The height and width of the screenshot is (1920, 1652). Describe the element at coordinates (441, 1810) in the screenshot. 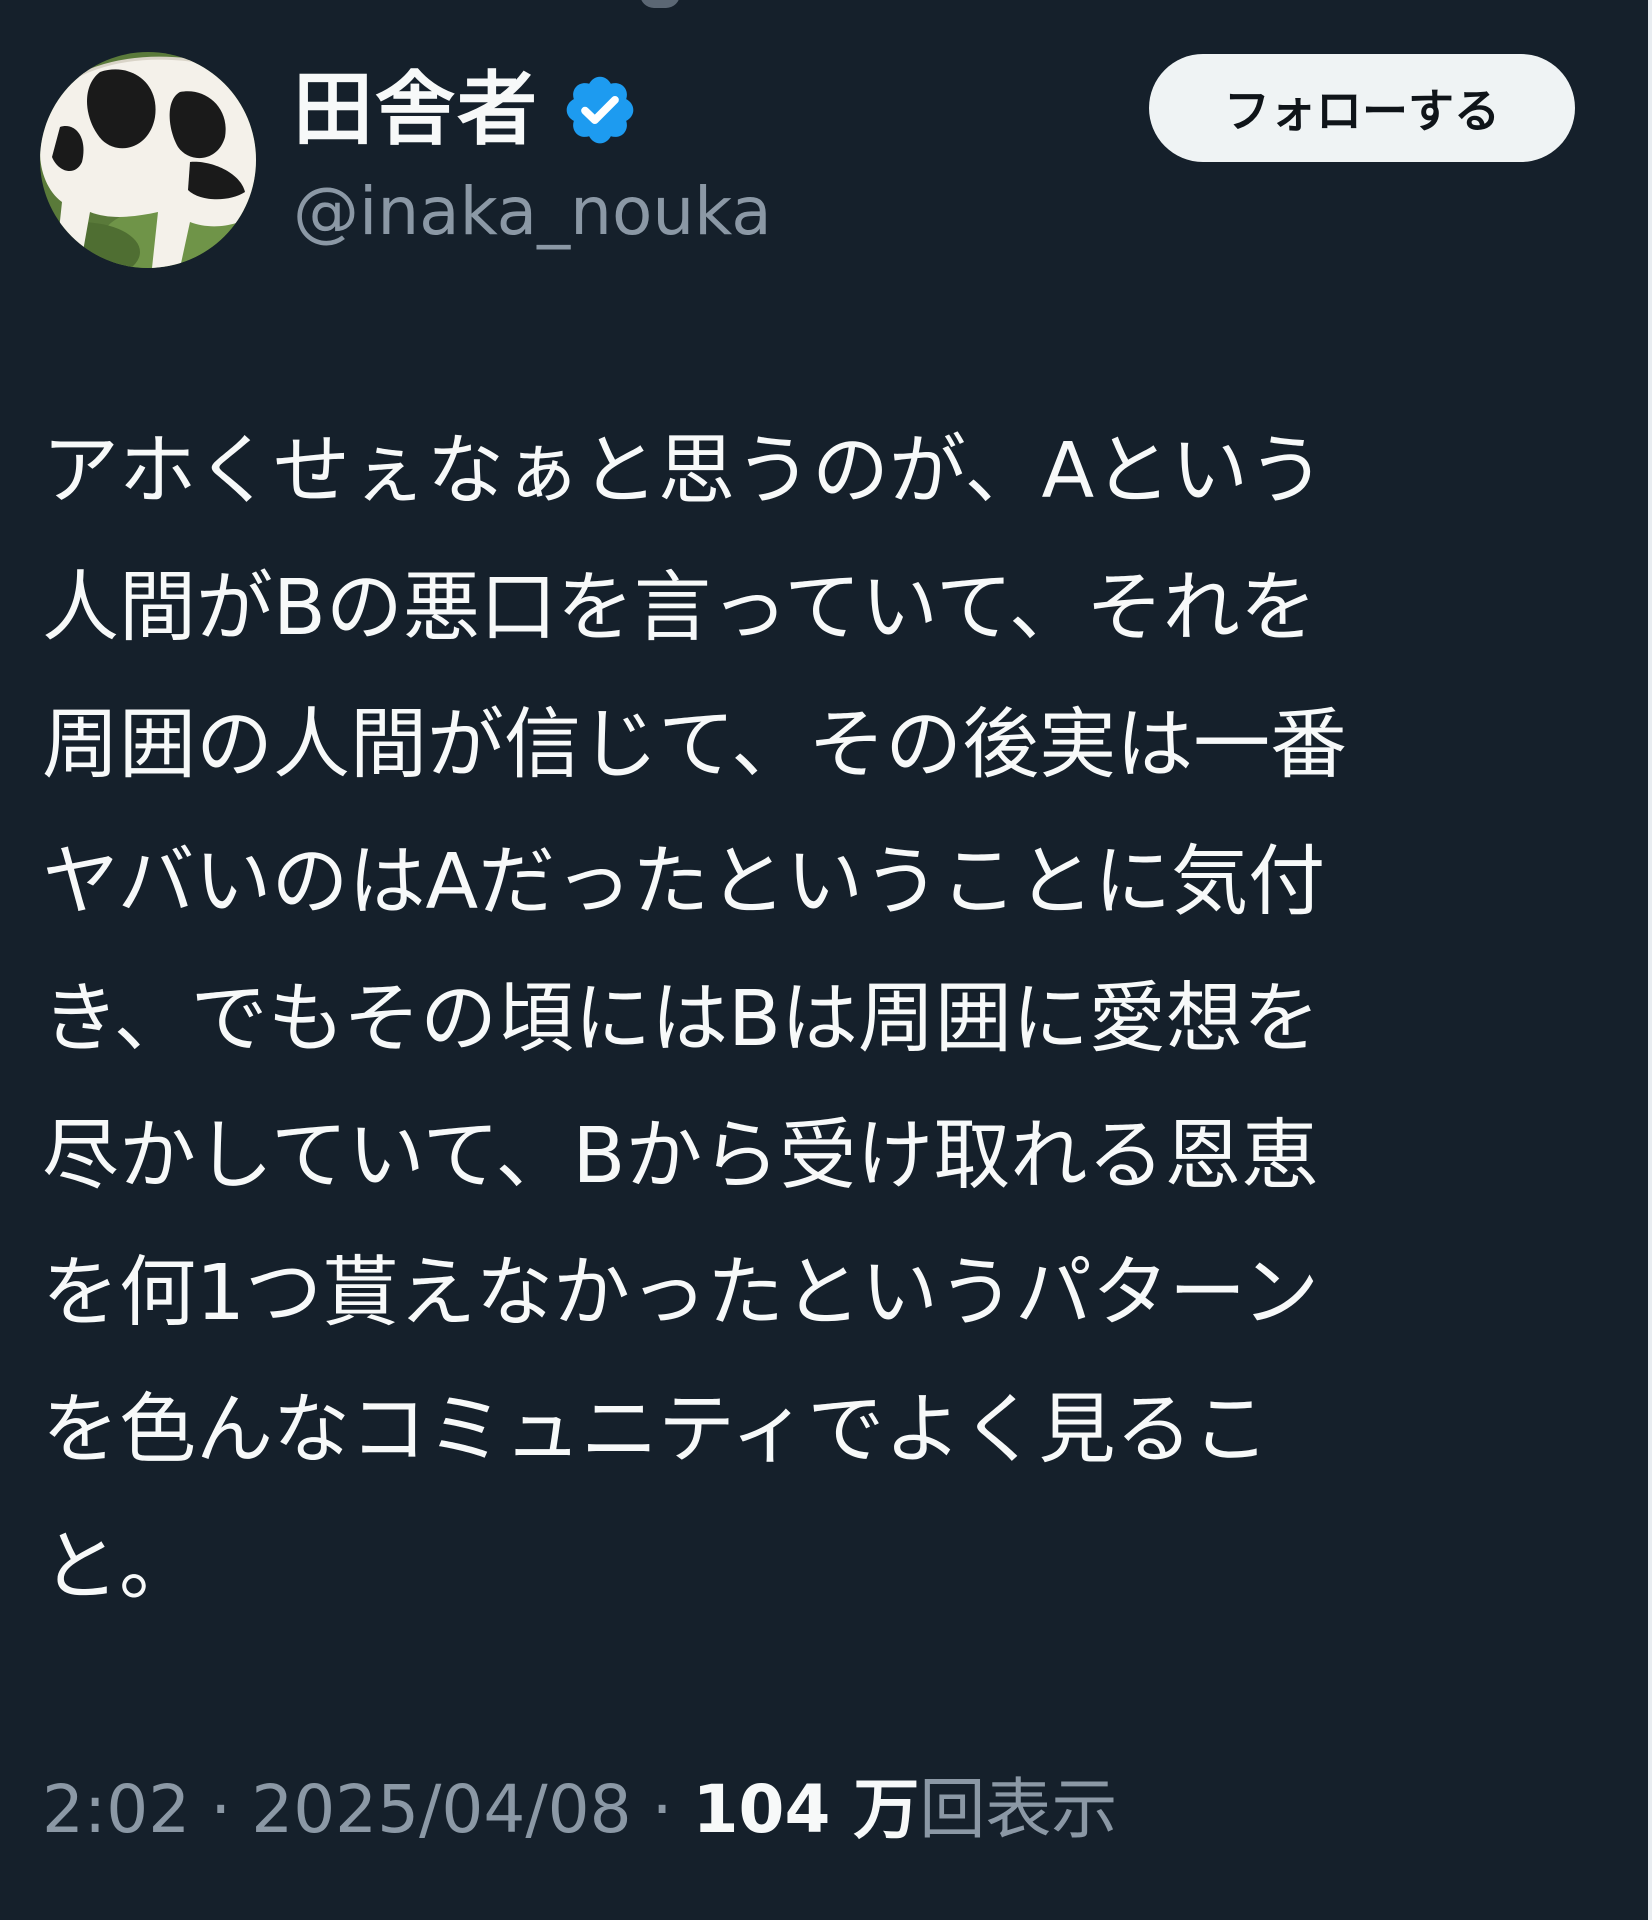

I see `tweet-date: 2025/04/08` at that location.